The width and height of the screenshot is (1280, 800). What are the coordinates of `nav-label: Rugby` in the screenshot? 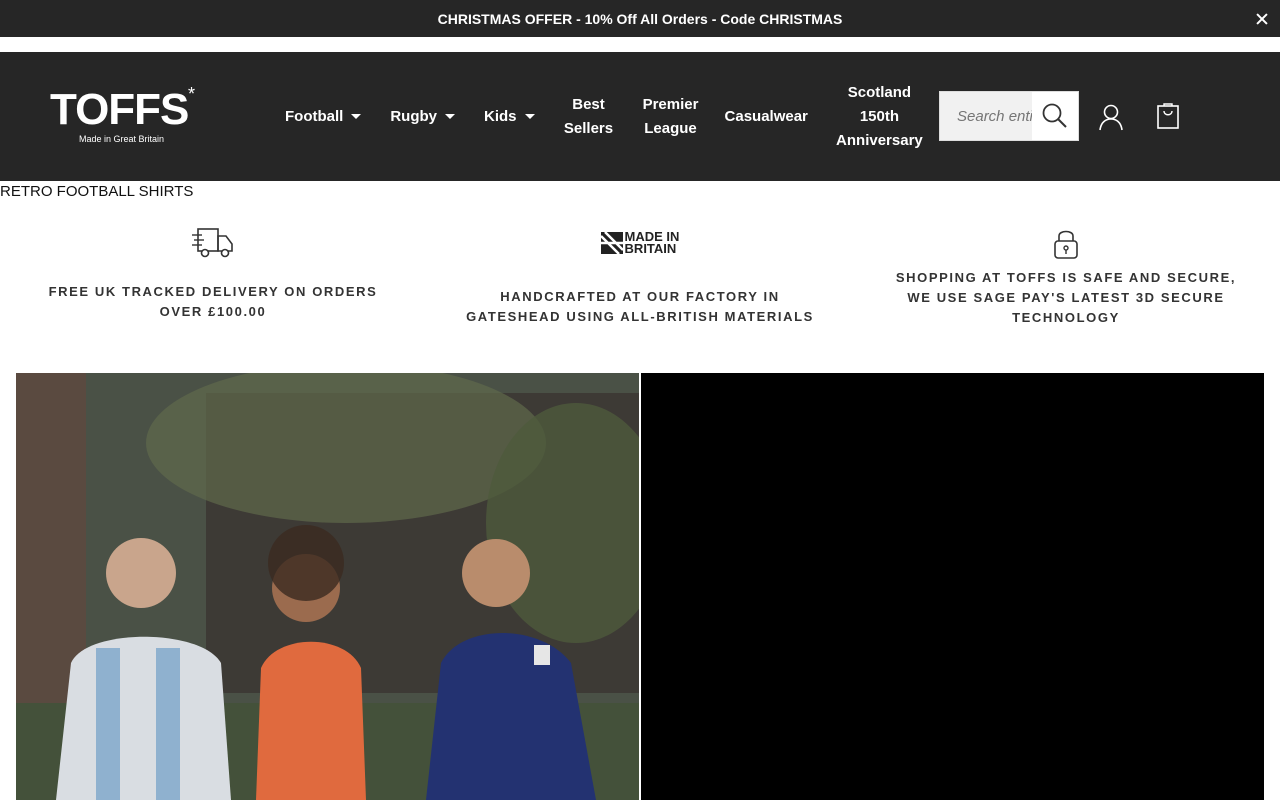 It's located at (413, 116).